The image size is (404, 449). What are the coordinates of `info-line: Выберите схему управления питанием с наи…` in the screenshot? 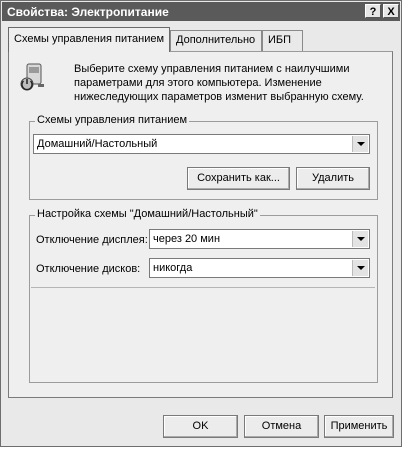 It's located at (212, 69).